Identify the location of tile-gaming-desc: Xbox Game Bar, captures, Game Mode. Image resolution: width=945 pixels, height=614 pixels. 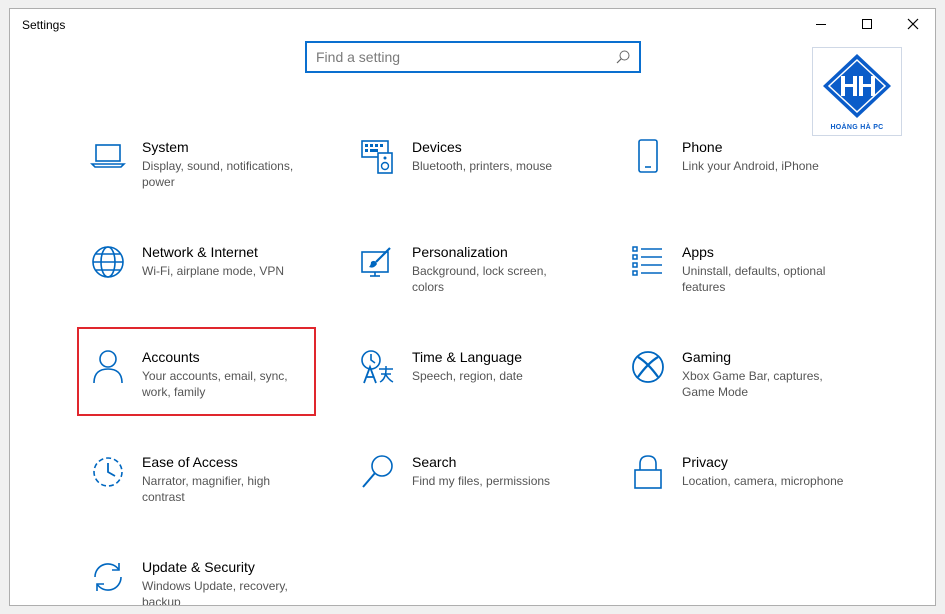
(752, 384).